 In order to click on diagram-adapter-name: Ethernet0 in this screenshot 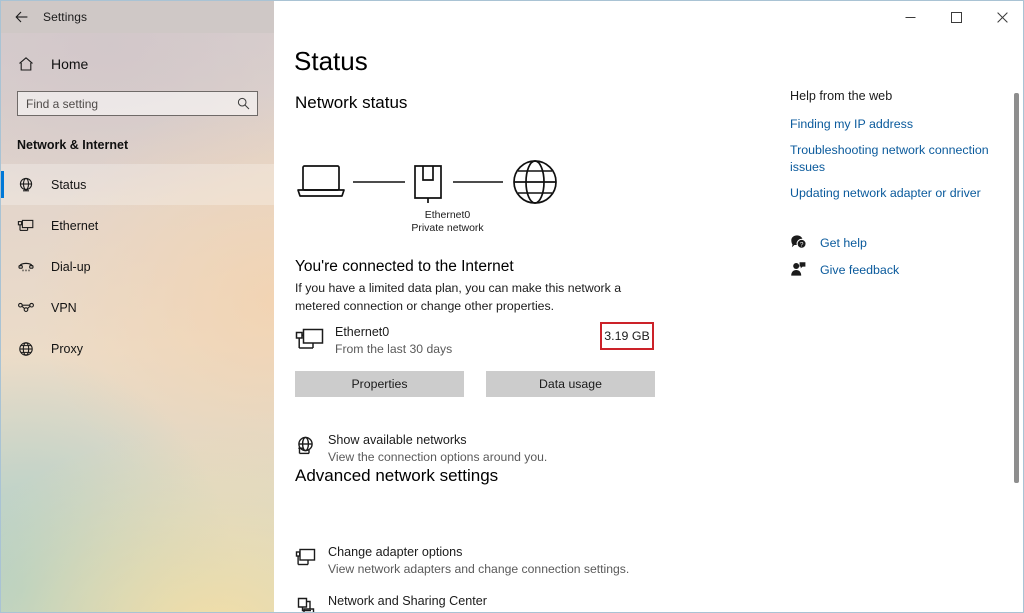, I will do `click(447, 215)`.